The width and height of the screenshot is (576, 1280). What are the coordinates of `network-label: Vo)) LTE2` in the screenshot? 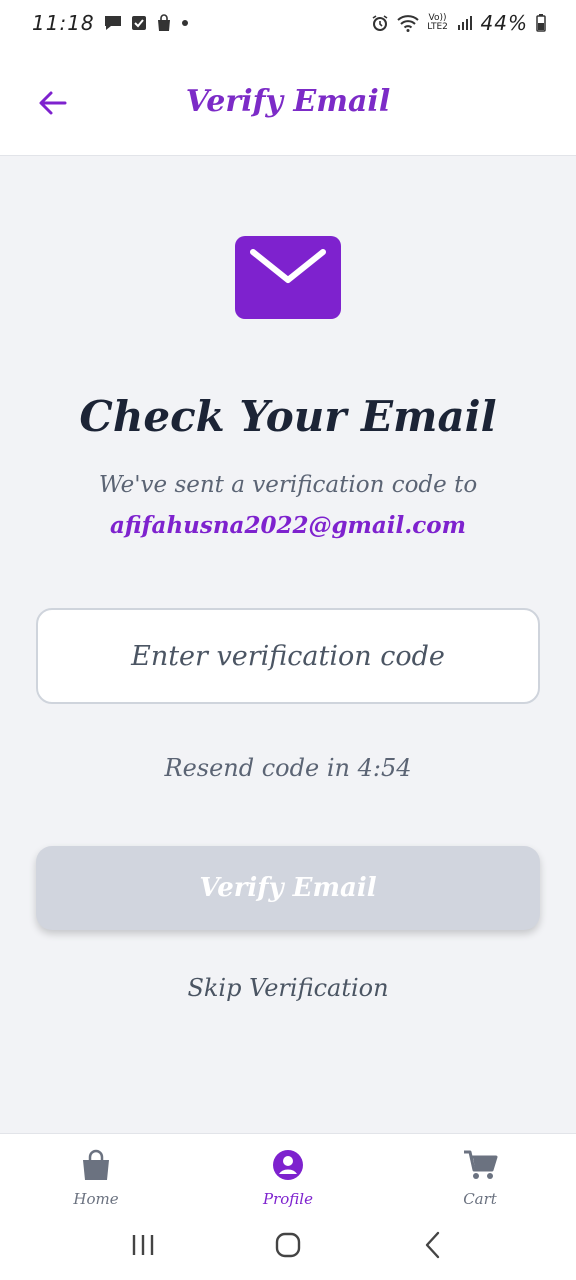 It's located at (437, 22).